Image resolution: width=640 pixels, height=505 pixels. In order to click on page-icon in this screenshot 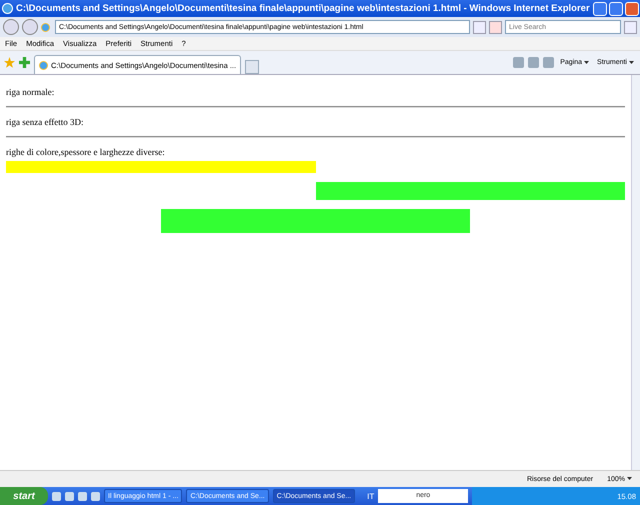, I will do `click(45, 27)`.